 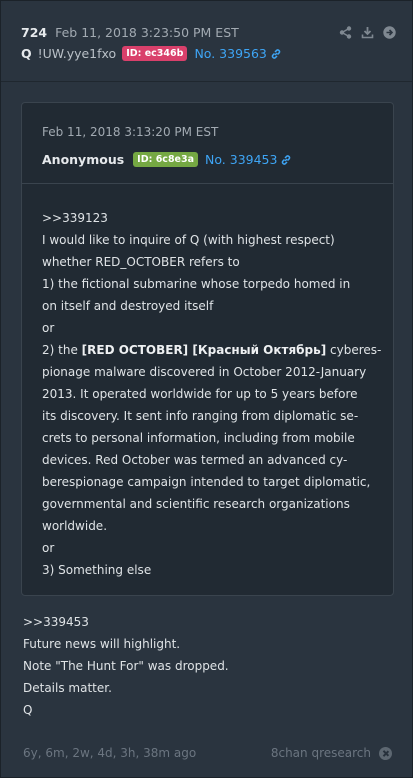 What do you see at coordinates (128, 306) in the screenshot?
I see `quoted-body-line: on itself and destroyed itself` at bounding box center [128, 306].